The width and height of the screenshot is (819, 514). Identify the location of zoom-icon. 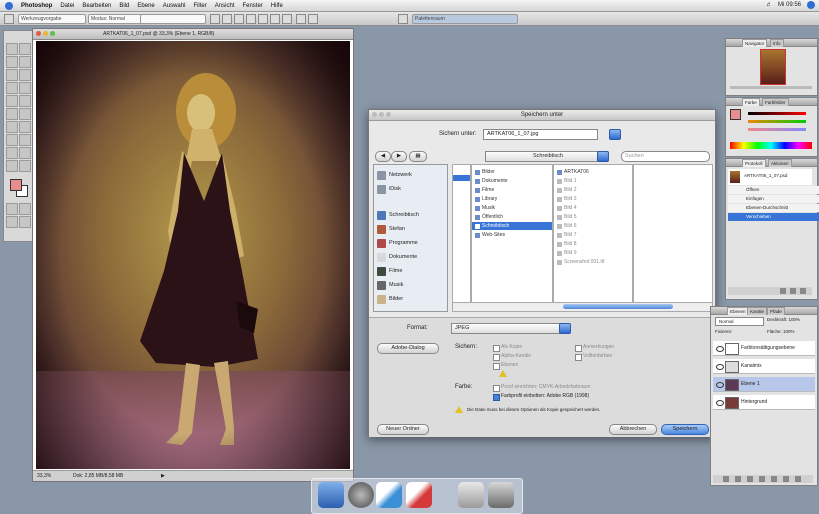
(52, 33).